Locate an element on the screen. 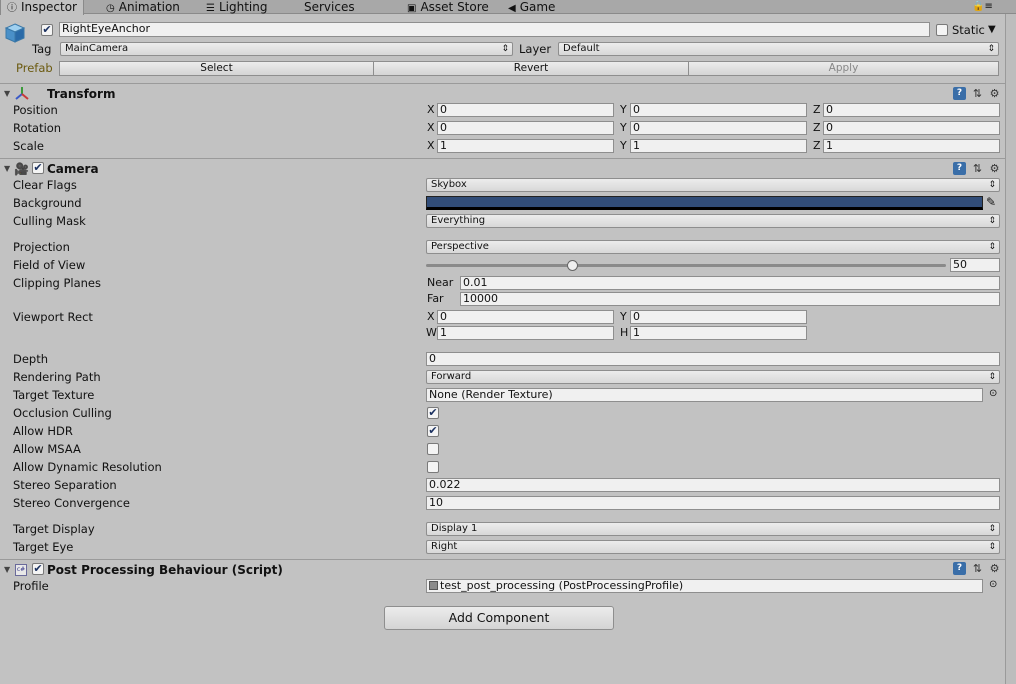 Image resolution: width=1016 pixels, height=684 pixels. eyedropper-icon: ✎ is located at coordinates (991, 202).